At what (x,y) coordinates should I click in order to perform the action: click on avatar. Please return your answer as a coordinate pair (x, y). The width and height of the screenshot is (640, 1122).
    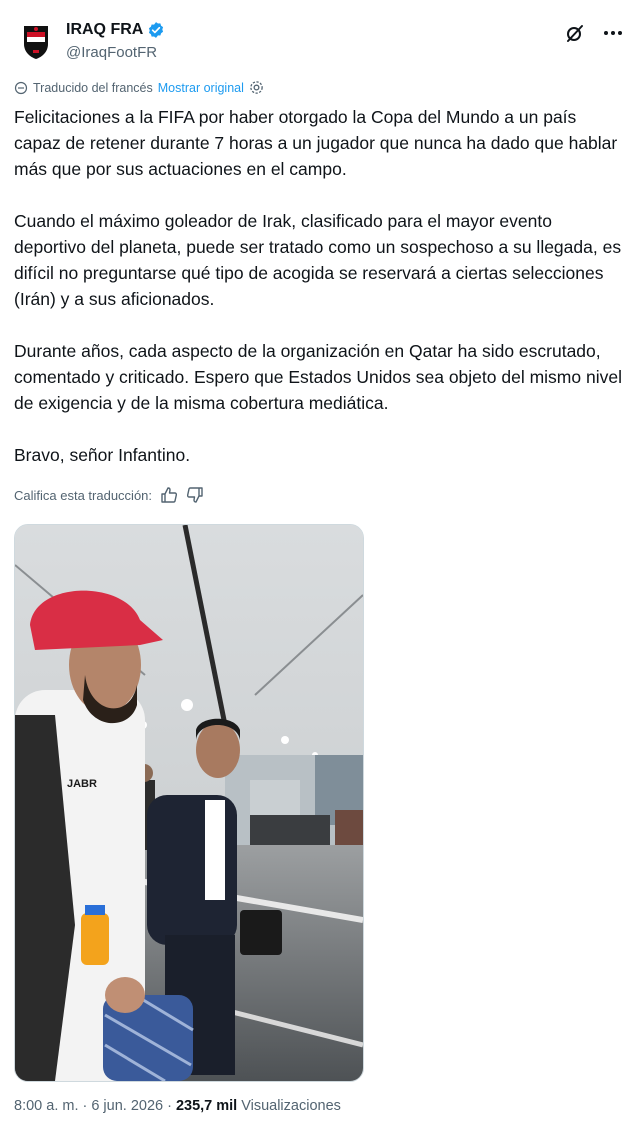
    Looking at the image, I should click on (36, 42).